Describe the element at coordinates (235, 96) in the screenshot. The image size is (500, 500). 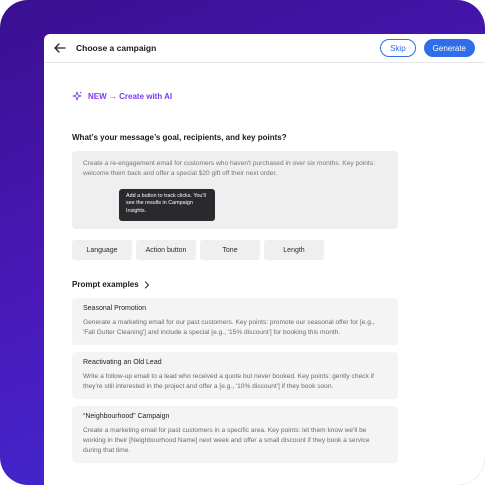
I see `create-with-ai-link: NEW → Create with AI` at that location.